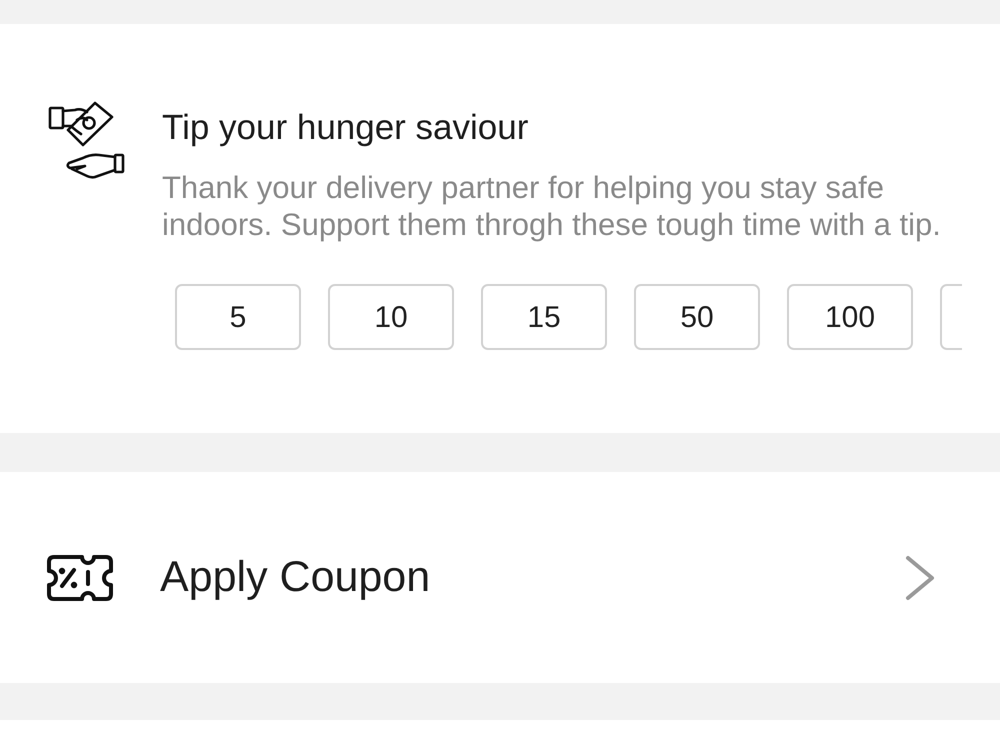 The height and width of the screenshot is (750, 1000). Describe the element at coordinates (552, 206) in the screenshot. I see `tip-description: Thank your delivery partner for helping you stay safe indoors. Support them throgh these tough time with a tip.` at that location.